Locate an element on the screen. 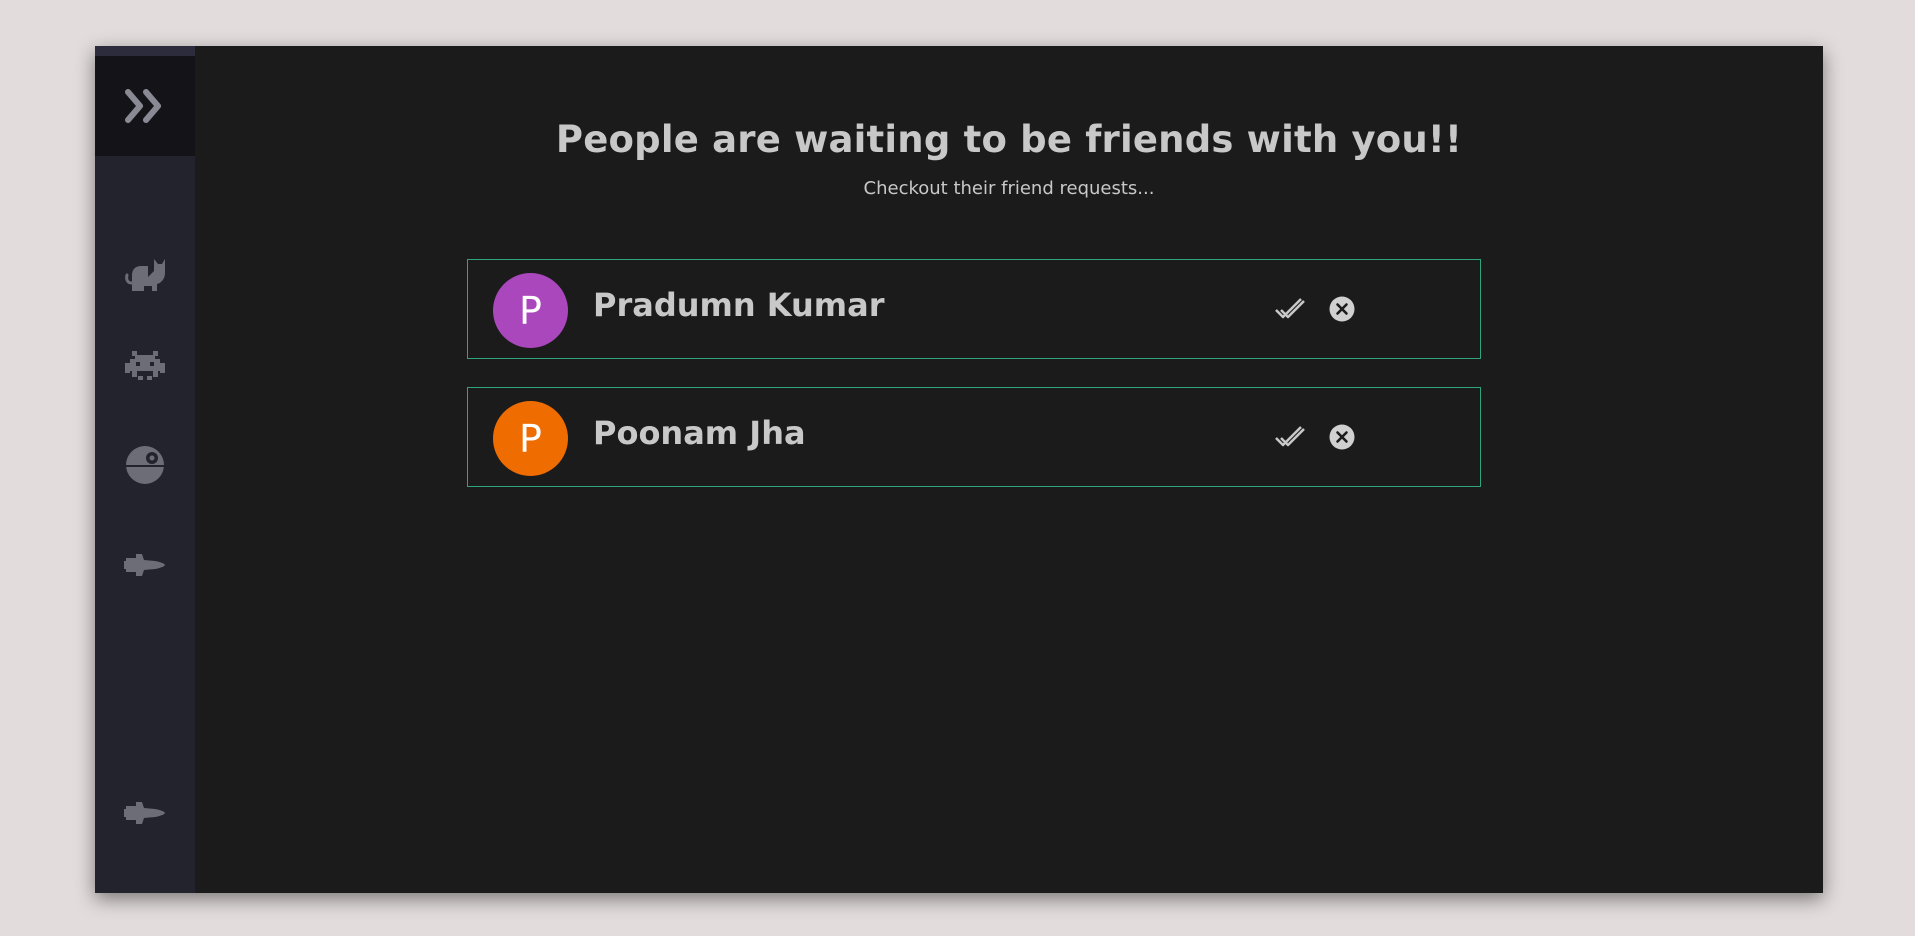 The width and height of the screenshot is (1915, 936). sidebar-toggle-button is located at coordinates (145, 106).